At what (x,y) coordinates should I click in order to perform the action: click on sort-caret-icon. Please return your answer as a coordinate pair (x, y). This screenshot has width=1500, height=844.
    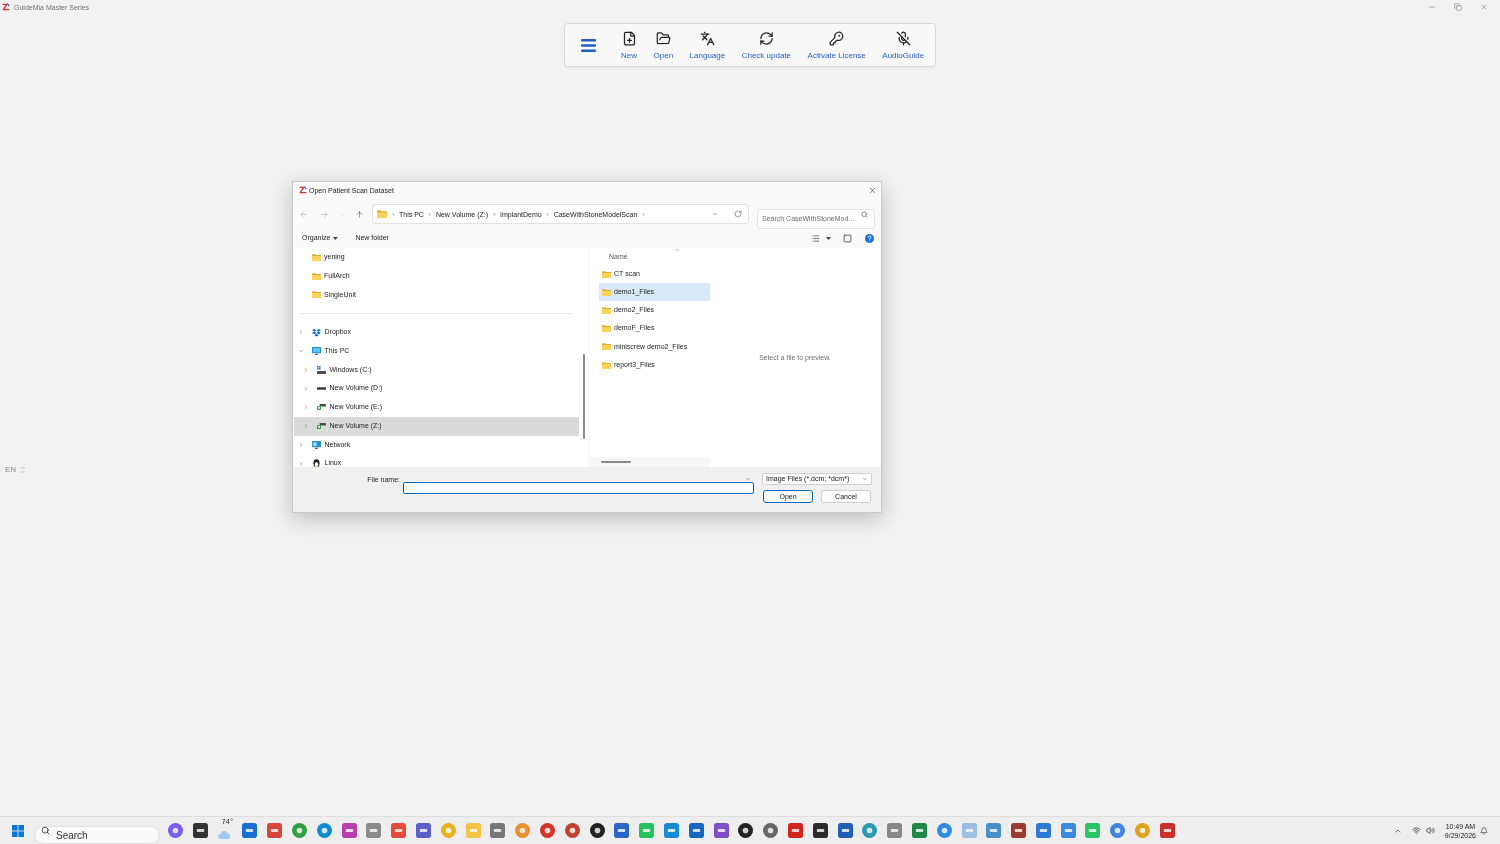
    Looking at the image, I should click on (677, 250).